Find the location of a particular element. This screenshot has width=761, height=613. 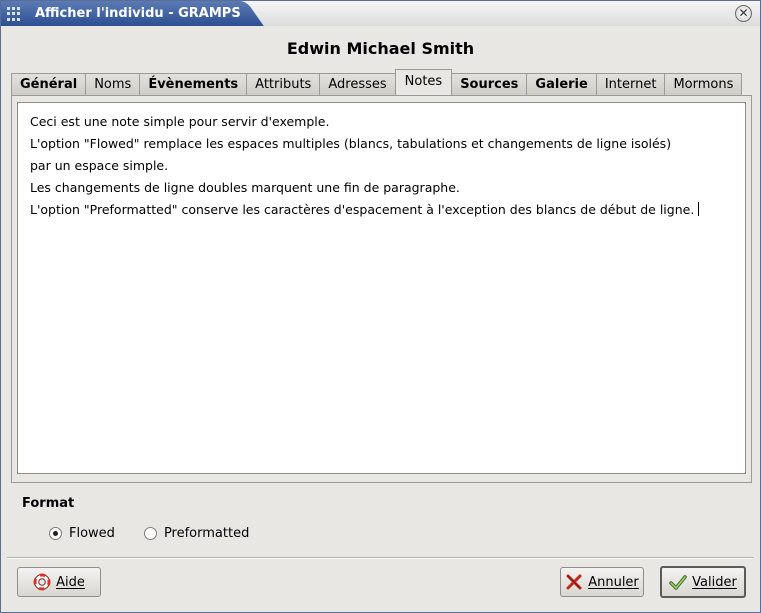

radio-selected-dot is located at coordinates (55, 533).